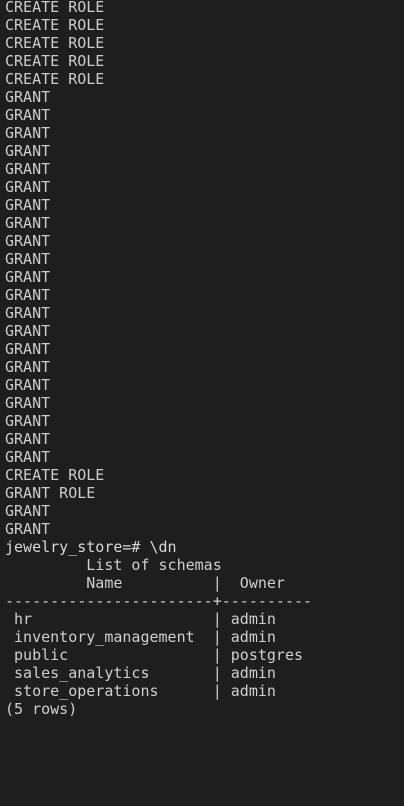  Describe the element at coordinates (41, 709) in the screenshot. I see `row-count: (5 rows)` at that location.